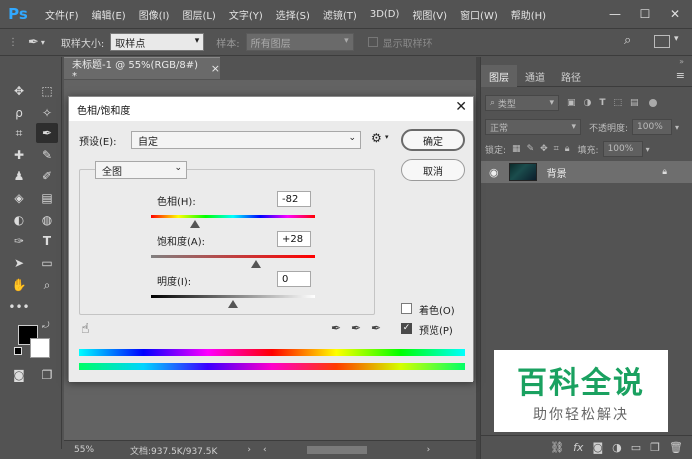  I want to click on targeted-adjustment-hand-icon: ☝, so click(85, 329).